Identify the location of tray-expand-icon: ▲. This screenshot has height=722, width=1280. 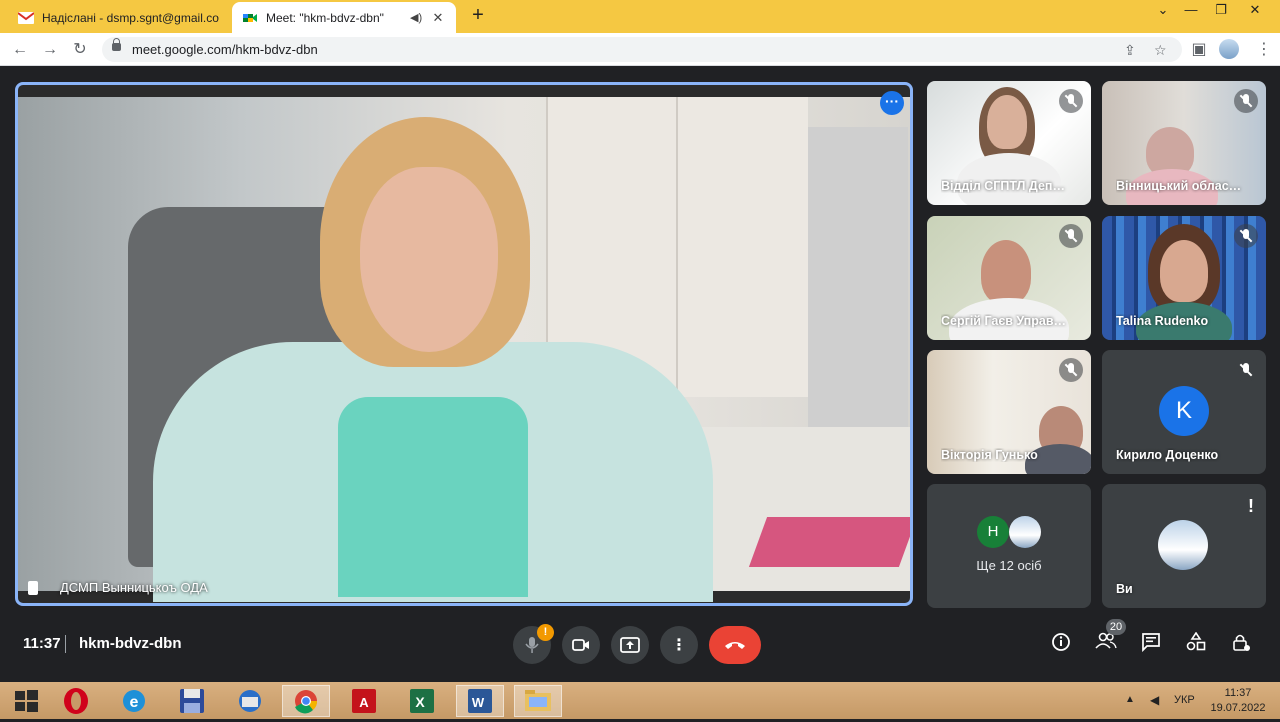
(1130, 699).